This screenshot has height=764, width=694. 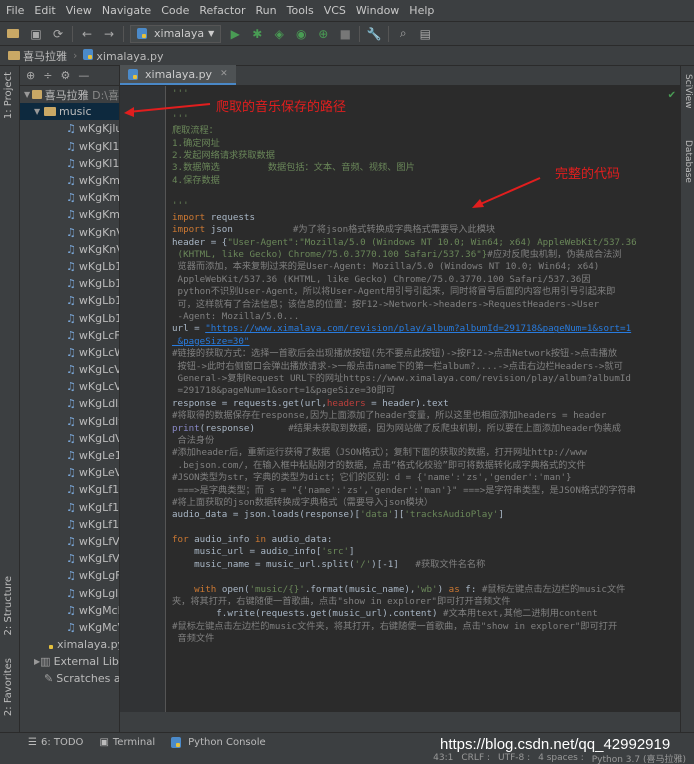 I want to click on annotation-arrows, so click(x=332, y=155).